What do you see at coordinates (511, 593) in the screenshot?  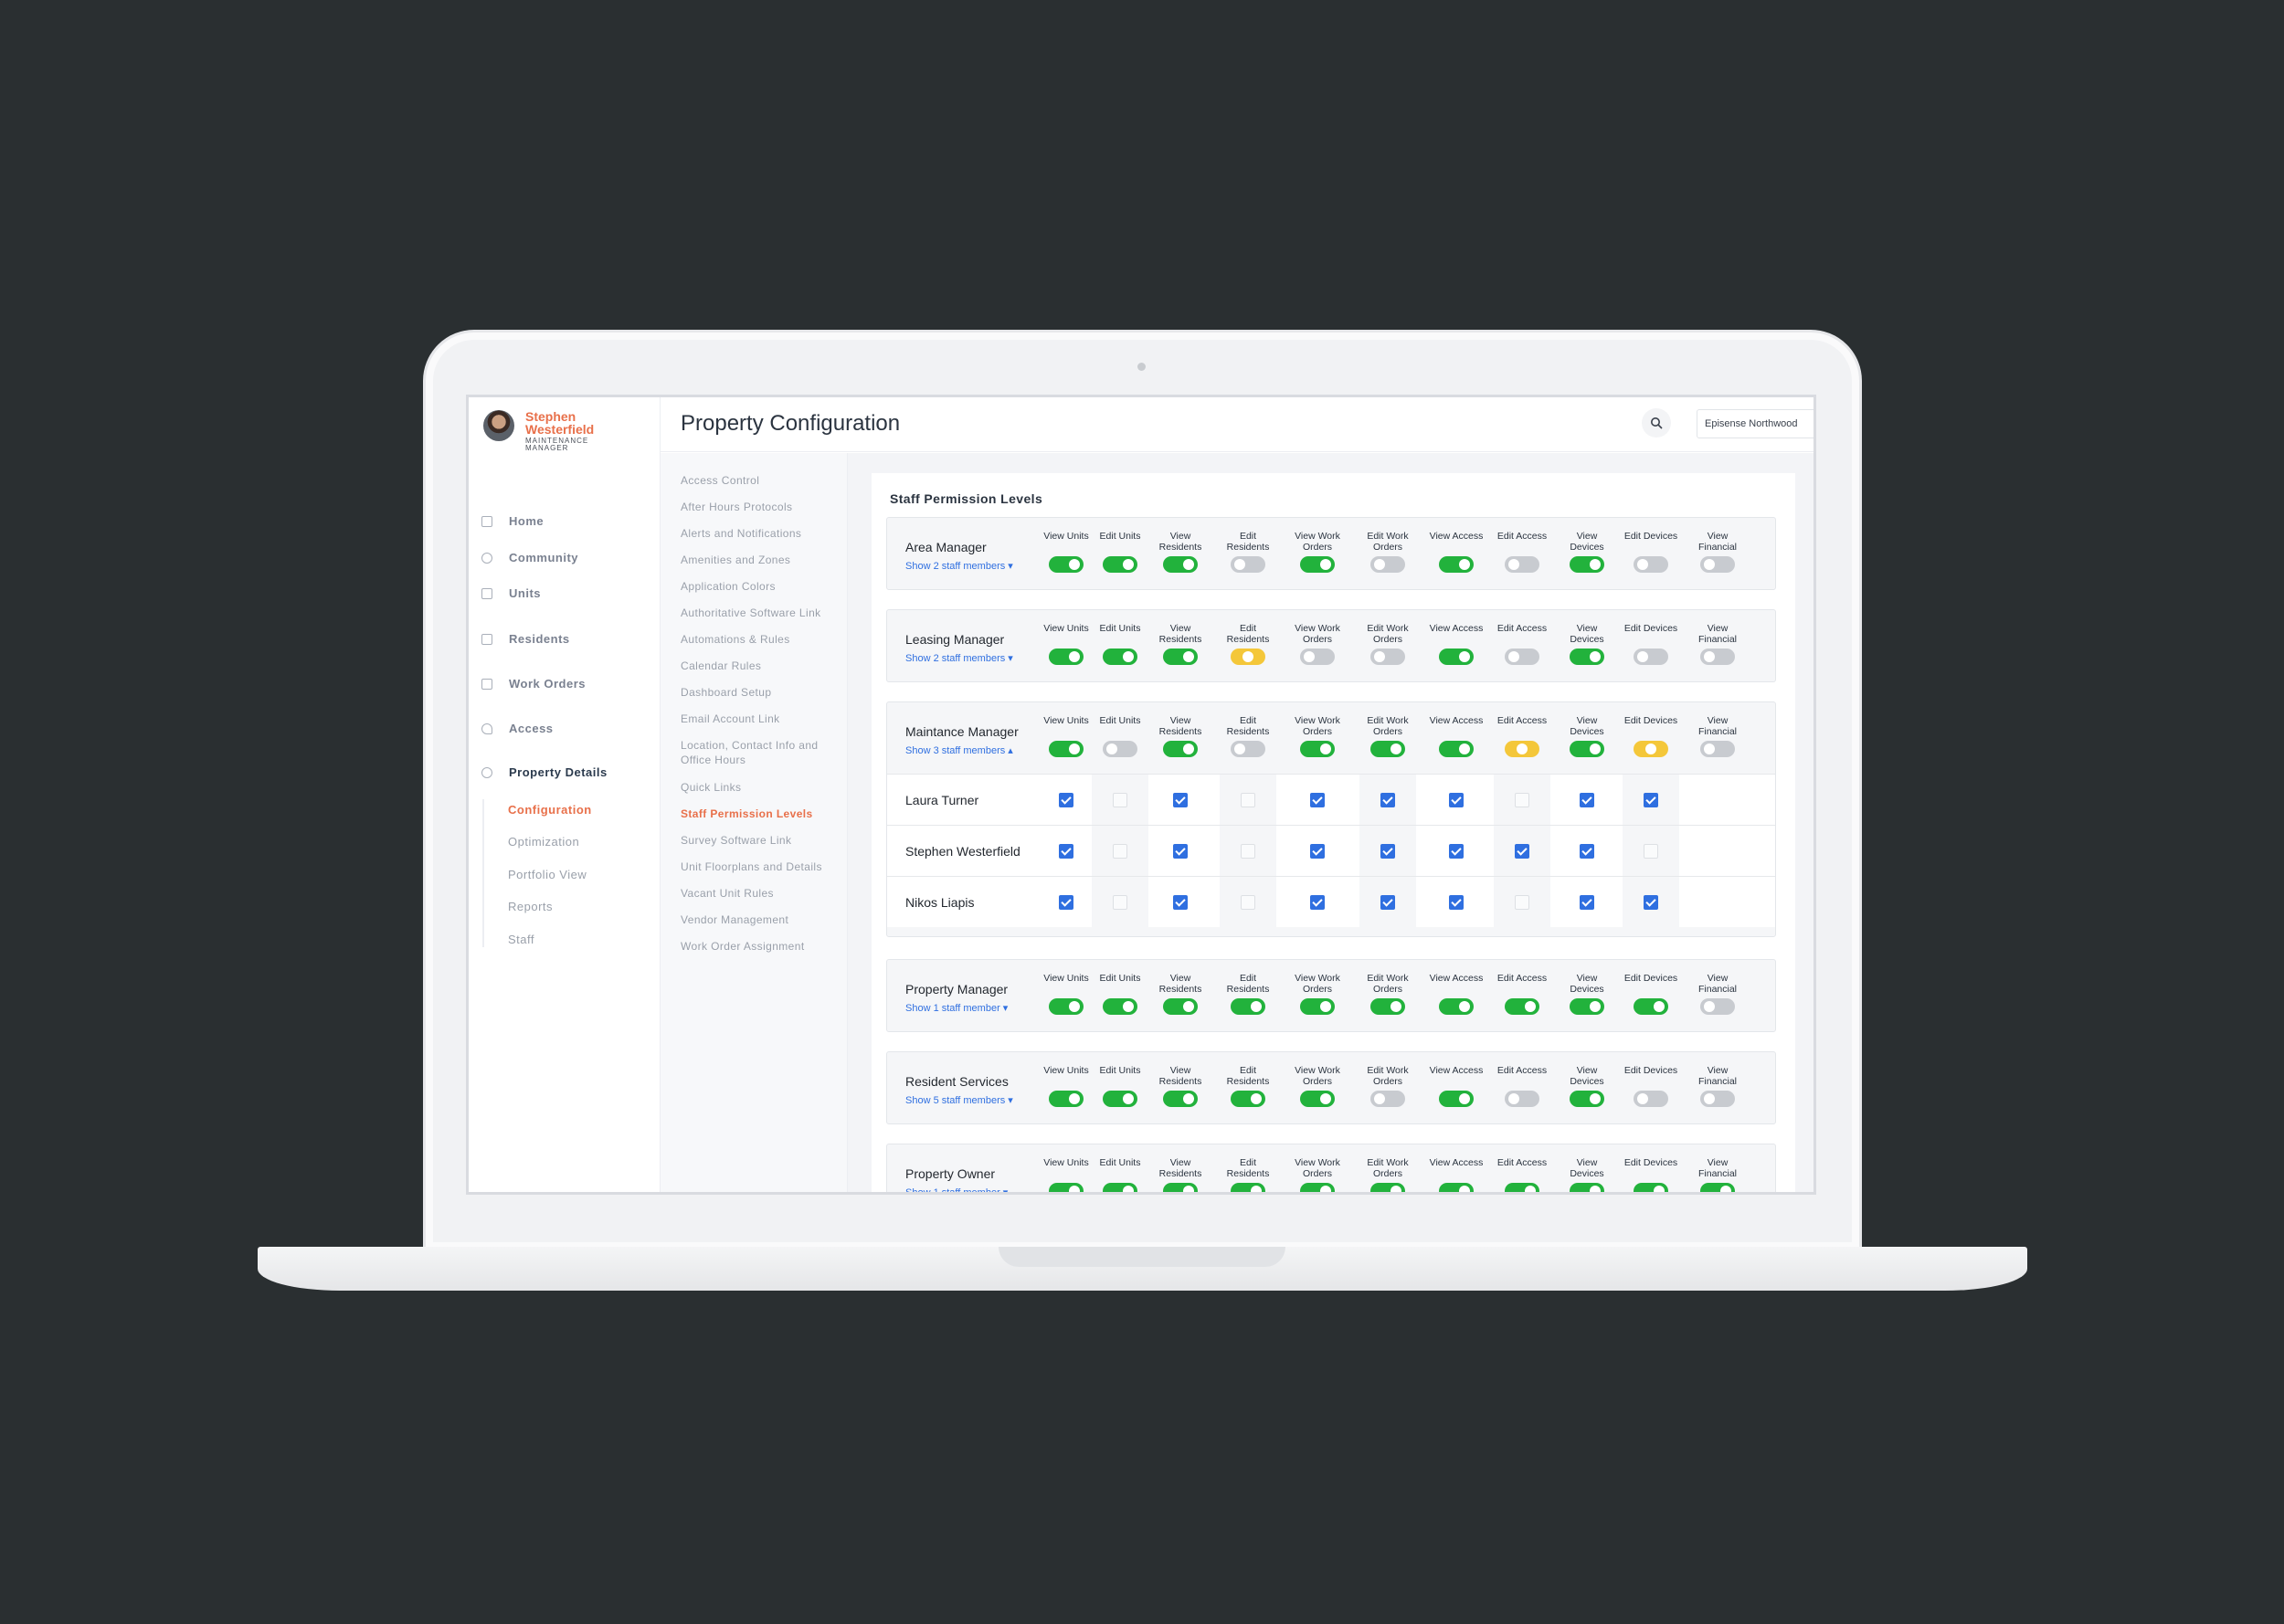 I see `nav-units: Units` at bounding box center [511, 593].